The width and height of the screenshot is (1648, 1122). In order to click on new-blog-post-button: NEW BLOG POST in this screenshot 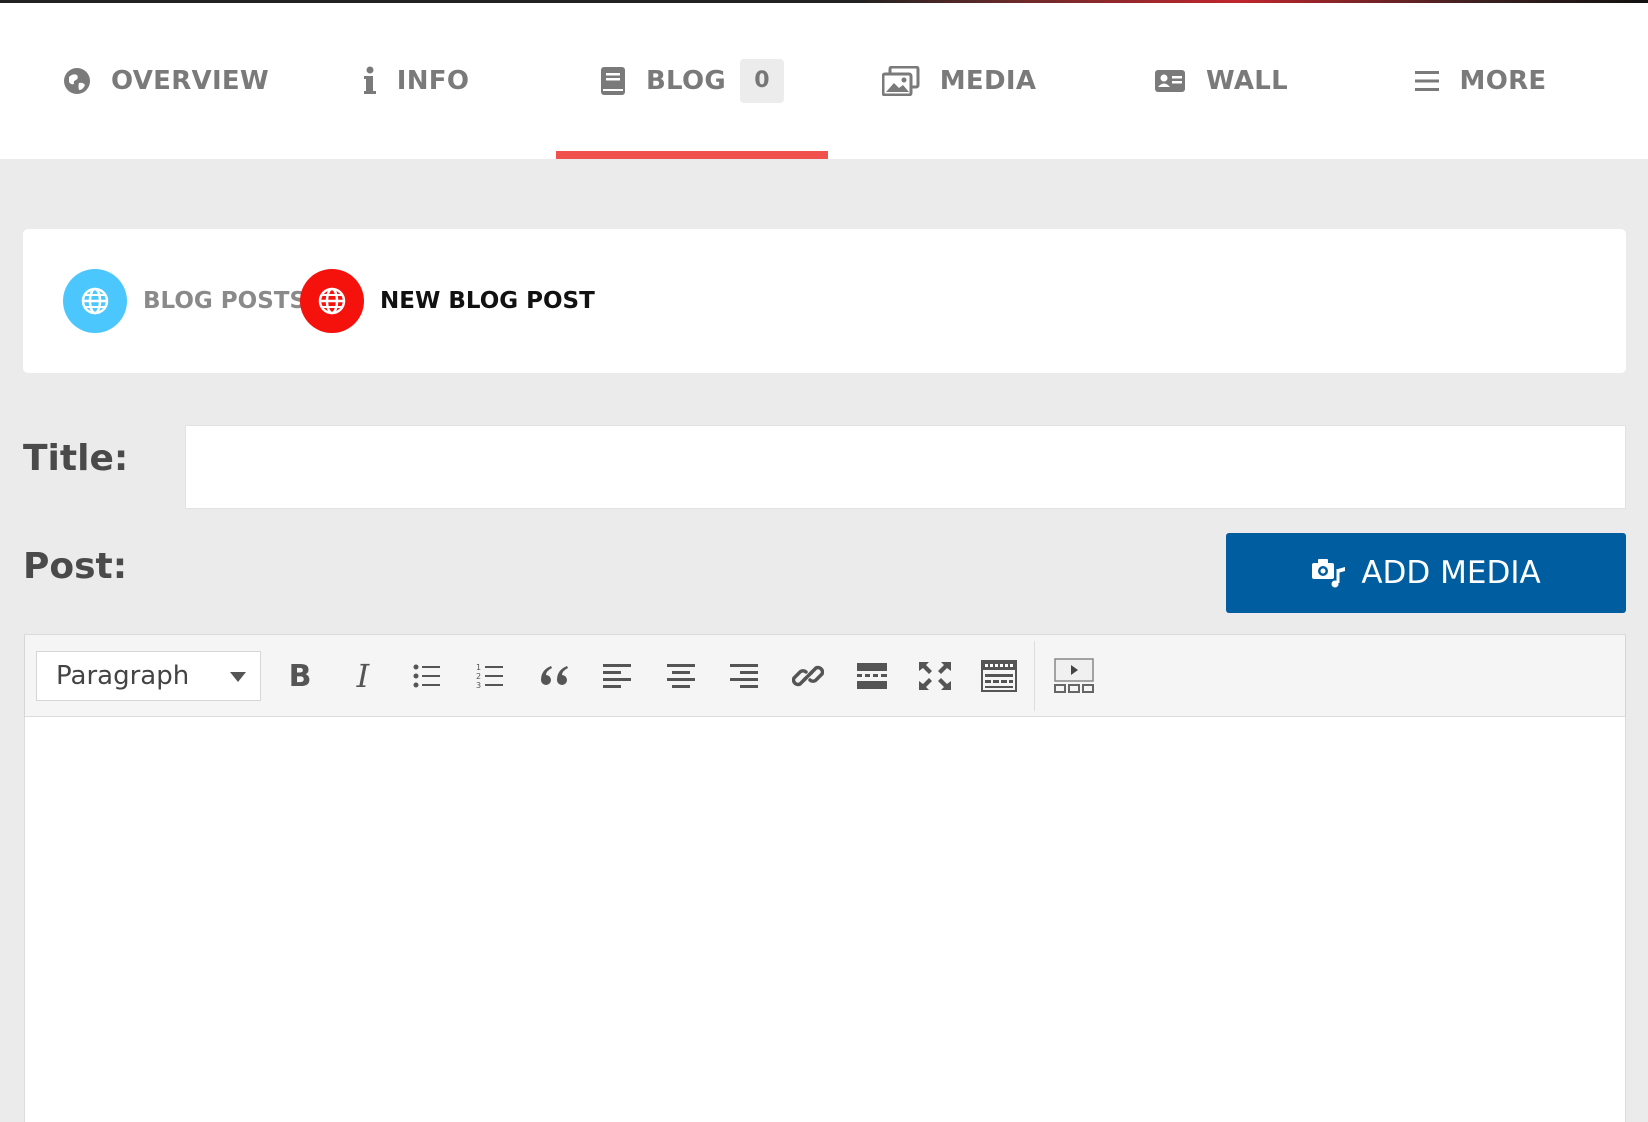, I will do `click(447, 301)`.